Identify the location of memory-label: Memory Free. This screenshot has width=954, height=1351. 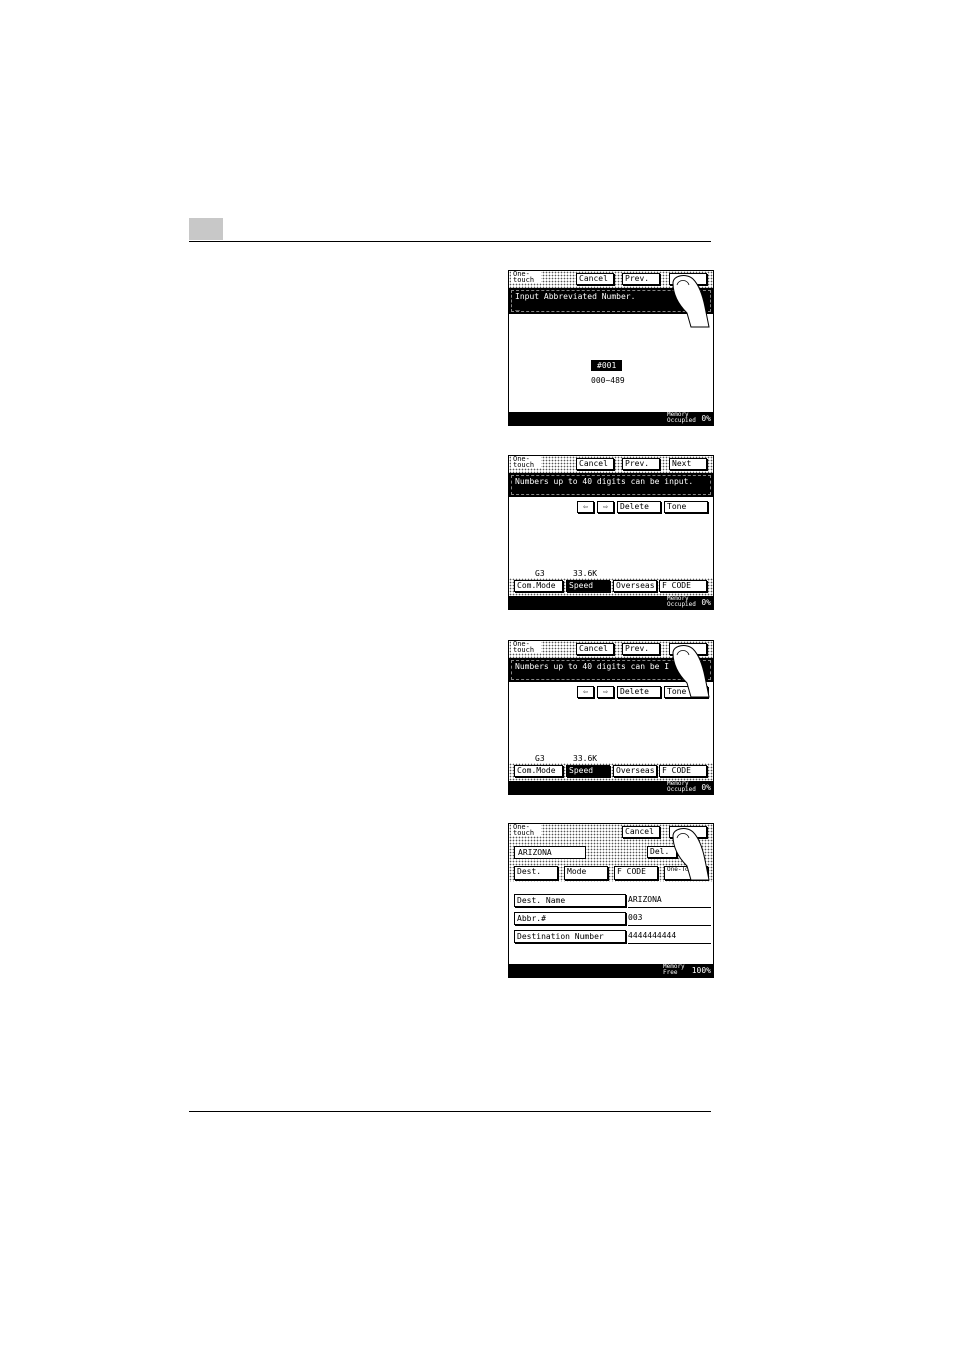
(674, 969).